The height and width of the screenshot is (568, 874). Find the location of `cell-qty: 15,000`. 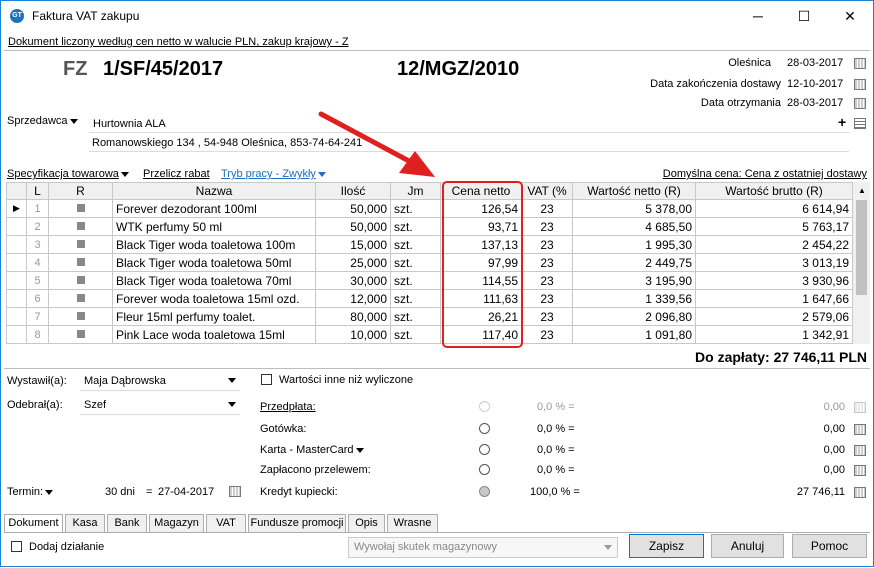

cell-qty: 15,000 is located at coordinates (353, 244).